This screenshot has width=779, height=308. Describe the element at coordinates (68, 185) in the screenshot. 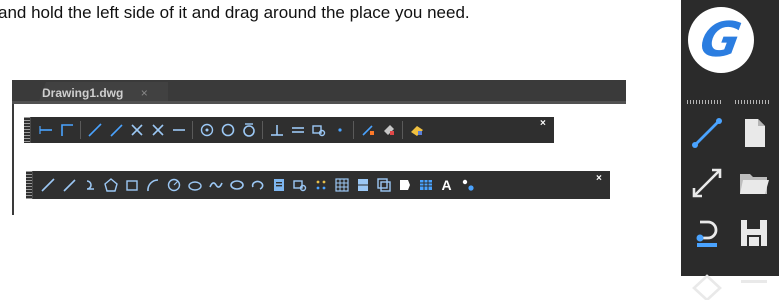

I see `construction-line-icon` at that location.